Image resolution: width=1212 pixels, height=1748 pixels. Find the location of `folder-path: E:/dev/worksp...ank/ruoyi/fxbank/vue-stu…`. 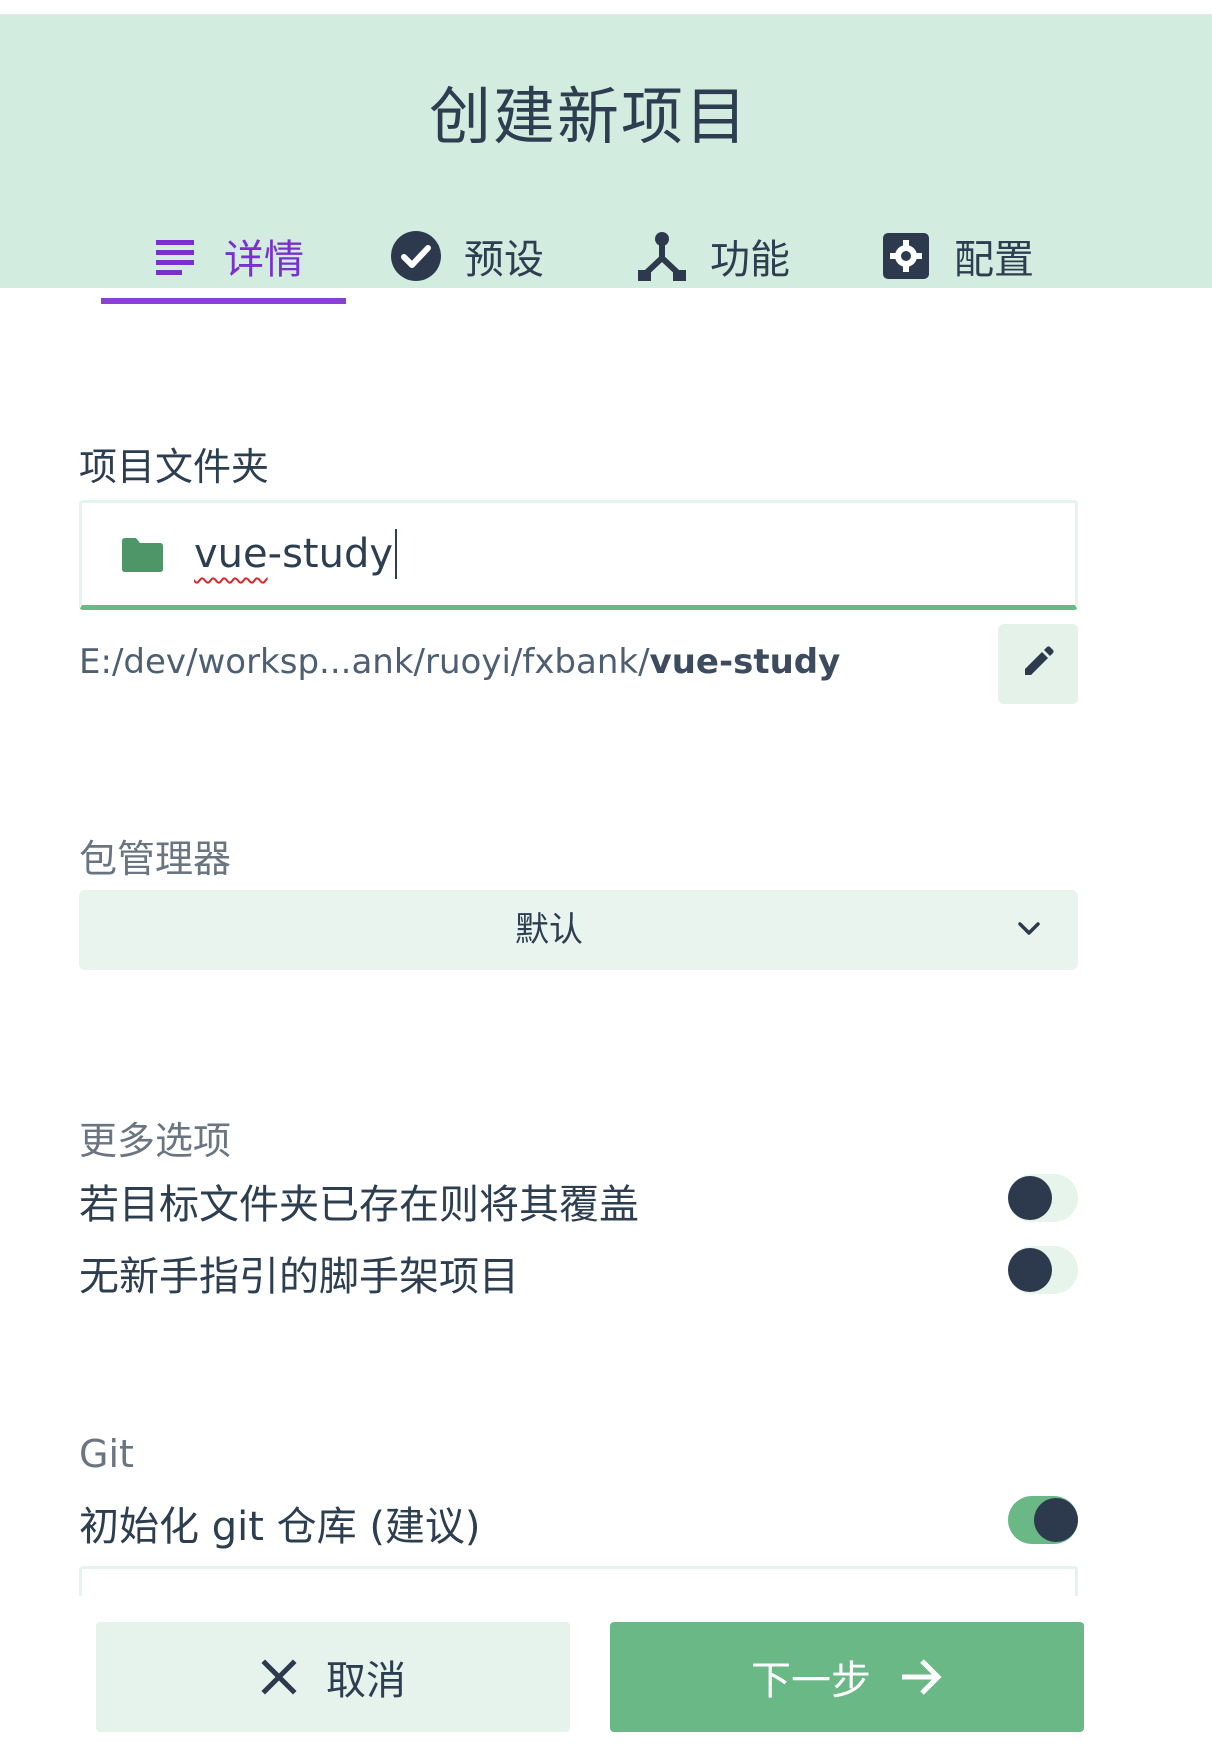

folder-path: E:/dev/worksp...ank/ruoyi/fxbank/vue-stu… is located at coordinates (459, 662).